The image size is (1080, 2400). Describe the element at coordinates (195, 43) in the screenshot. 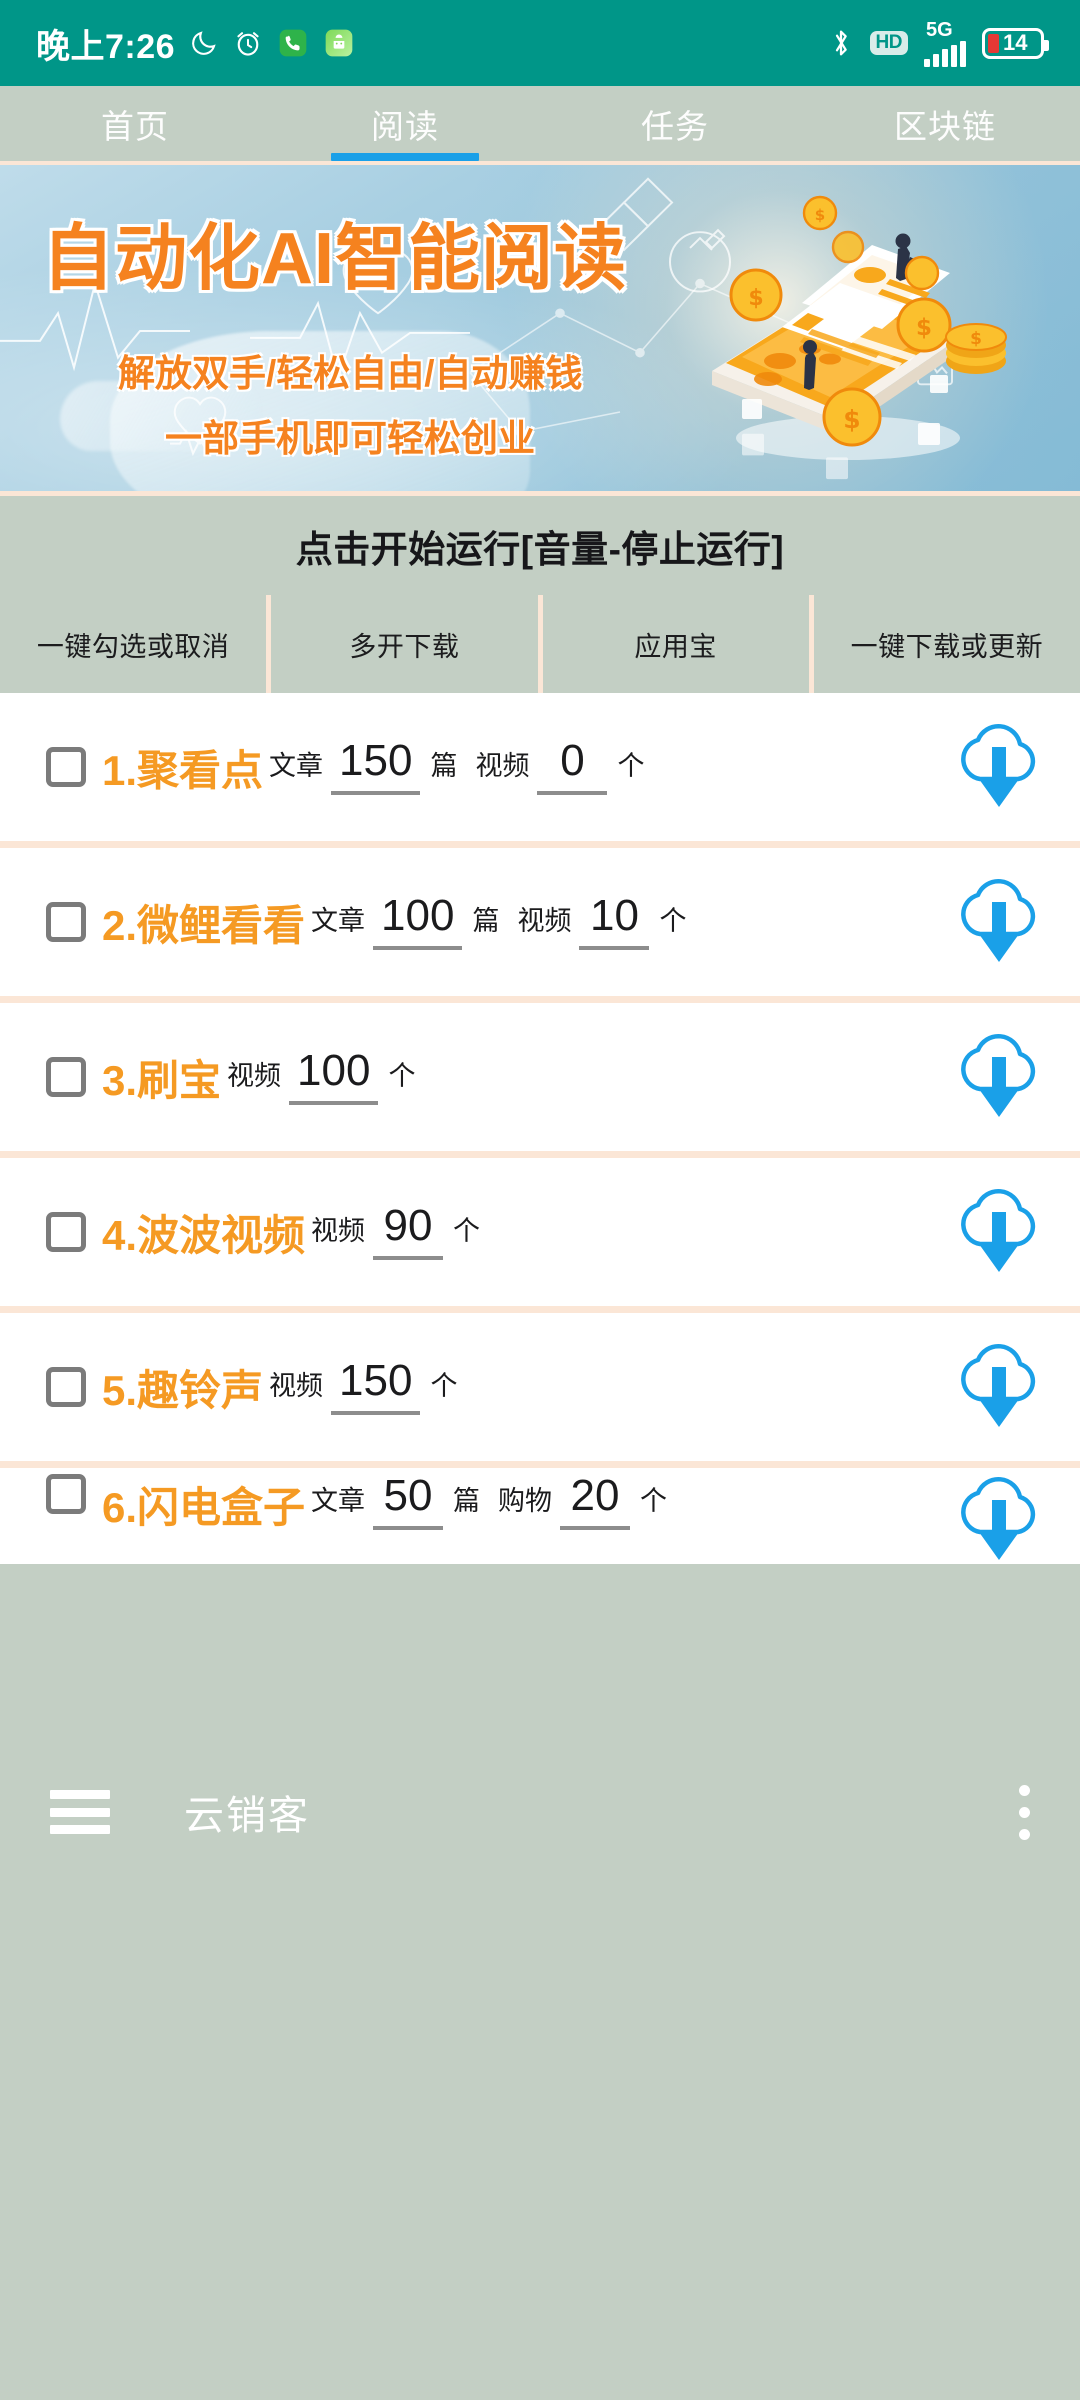

I see `status-bar-left: 晚上7:26` at that location.